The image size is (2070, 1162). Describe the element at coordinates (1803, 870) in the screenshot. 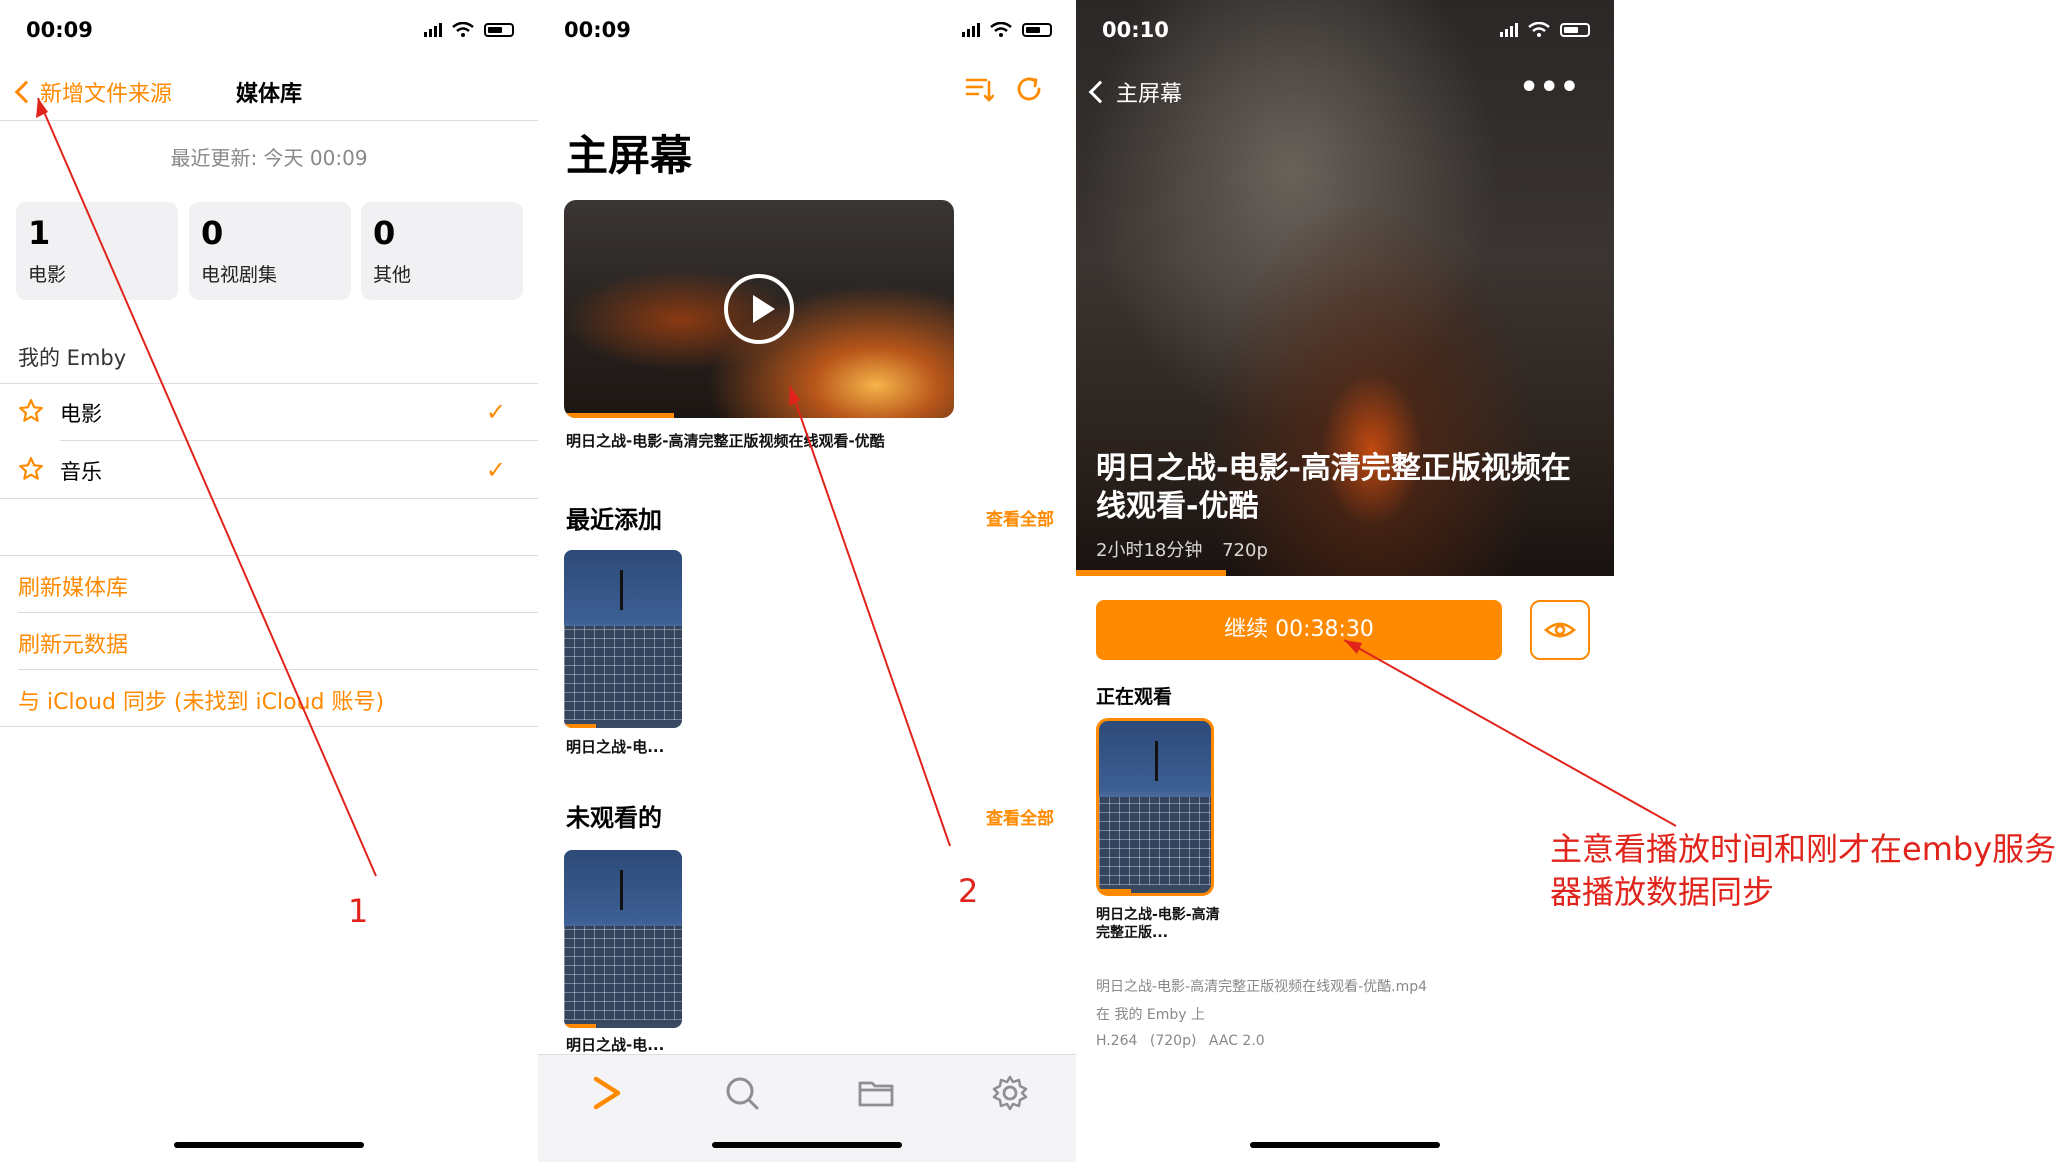

I see `annotation-note: 主意看播放时间和刚才在emby服务器播放数据同步` at that location.